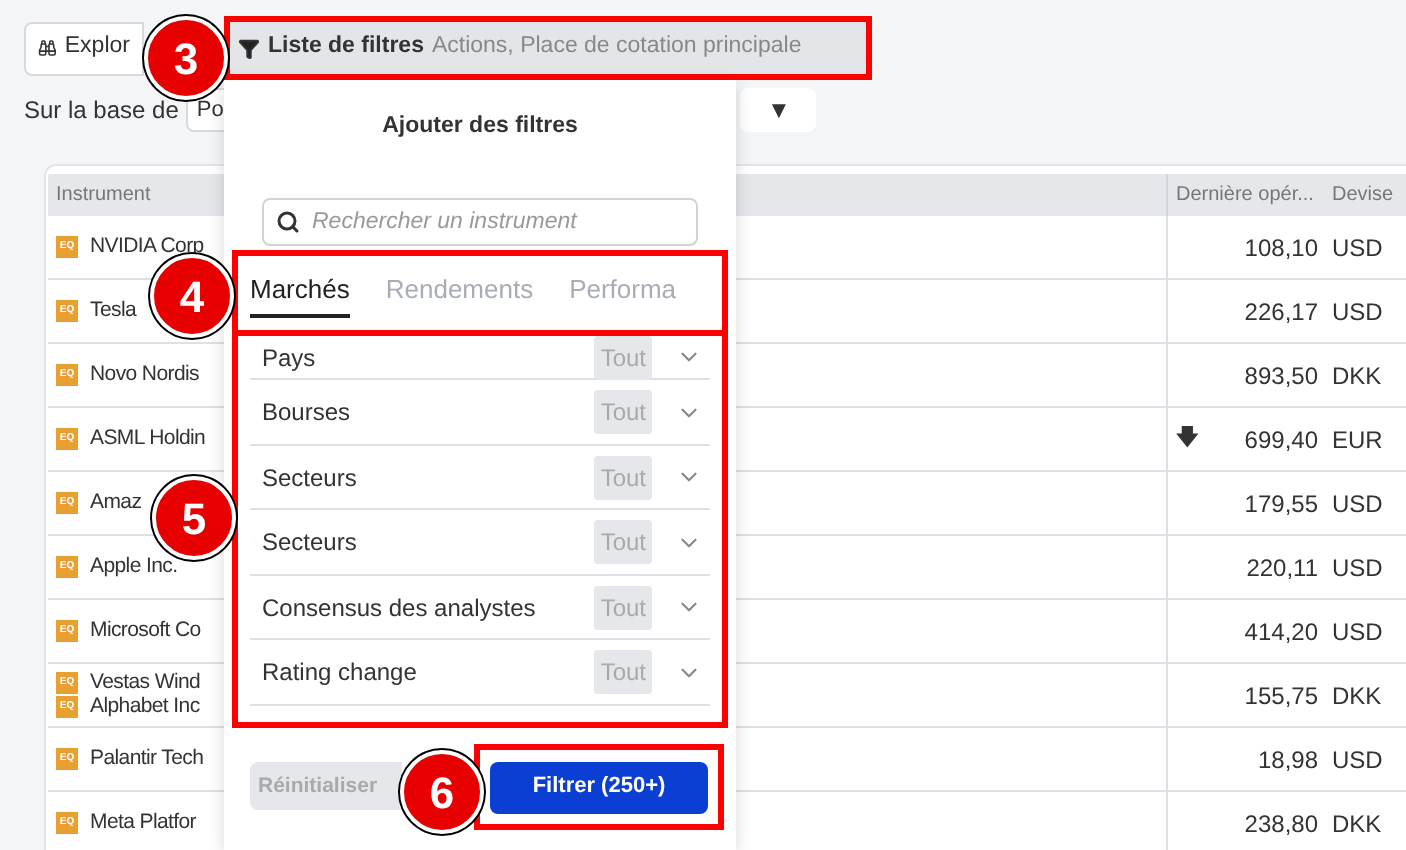 The height and width of the screenshot is (850, 1406). Describe the element at coordinates (1281, 312) in the screenshot. I see `price-cell-text: 226,17` at that location.